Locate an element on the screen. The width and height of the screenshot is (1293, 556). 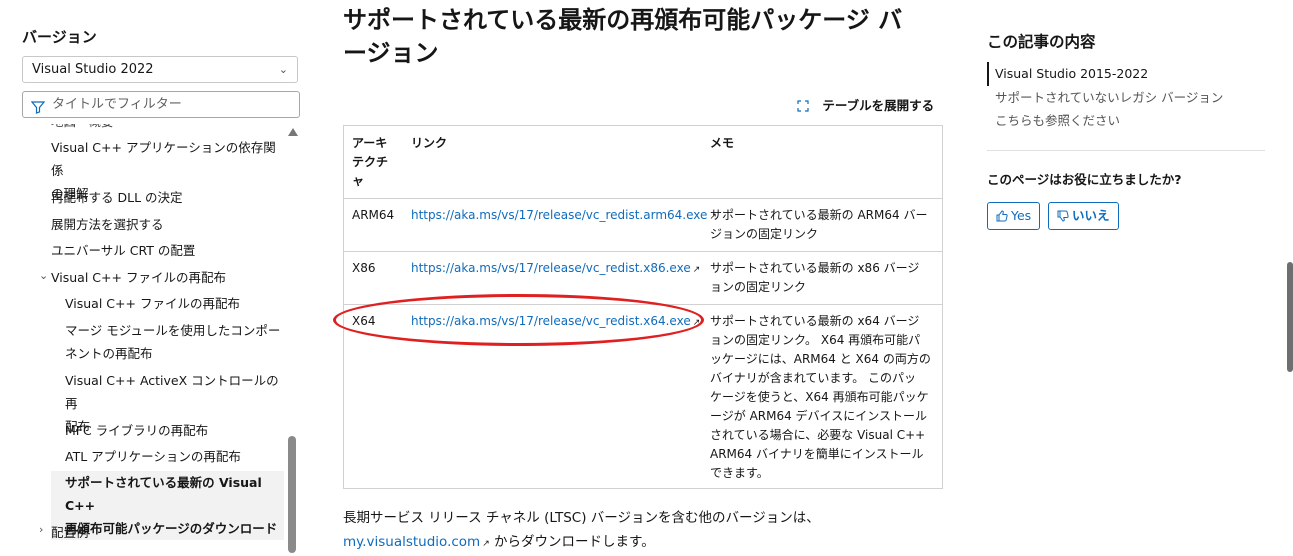
toc-item: マージ モジュールを使用したコンポー ネントの再配布 is located at coordinates (172, 342).